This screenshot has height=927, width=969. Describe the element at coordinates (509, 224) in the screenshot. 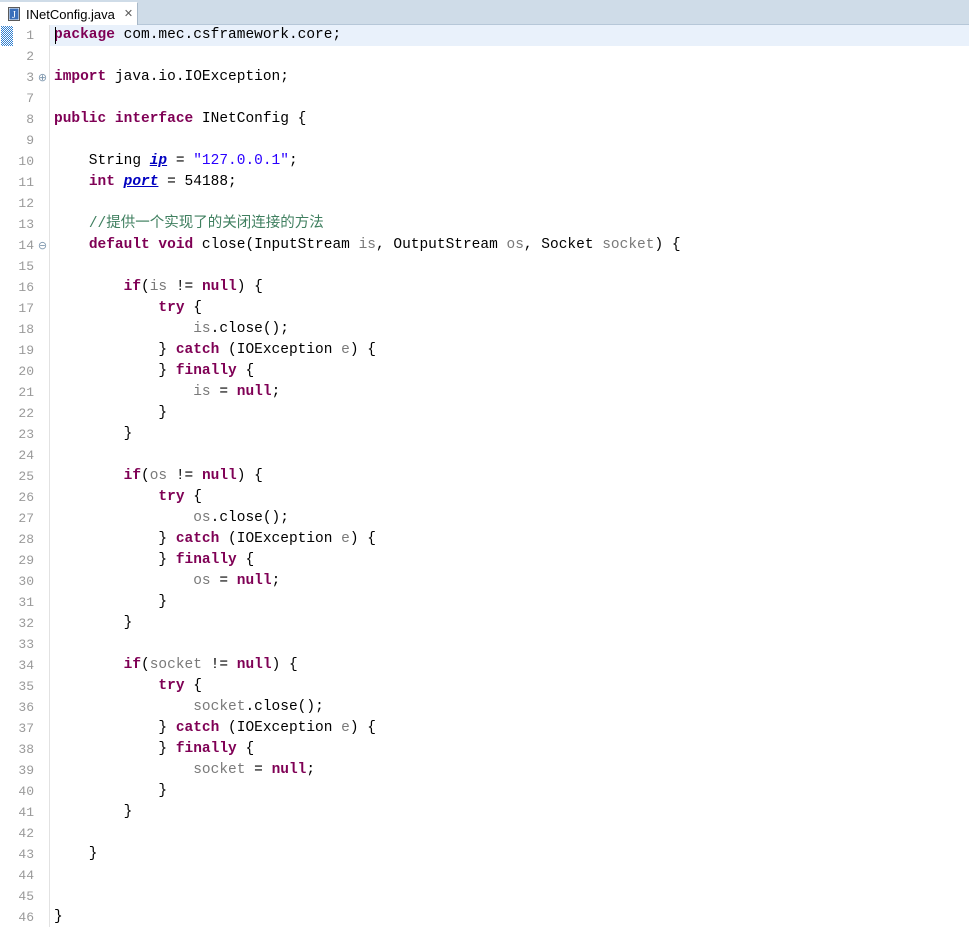

I see `code-line: //提供一个实现了的关闭连接的方法` at that location.